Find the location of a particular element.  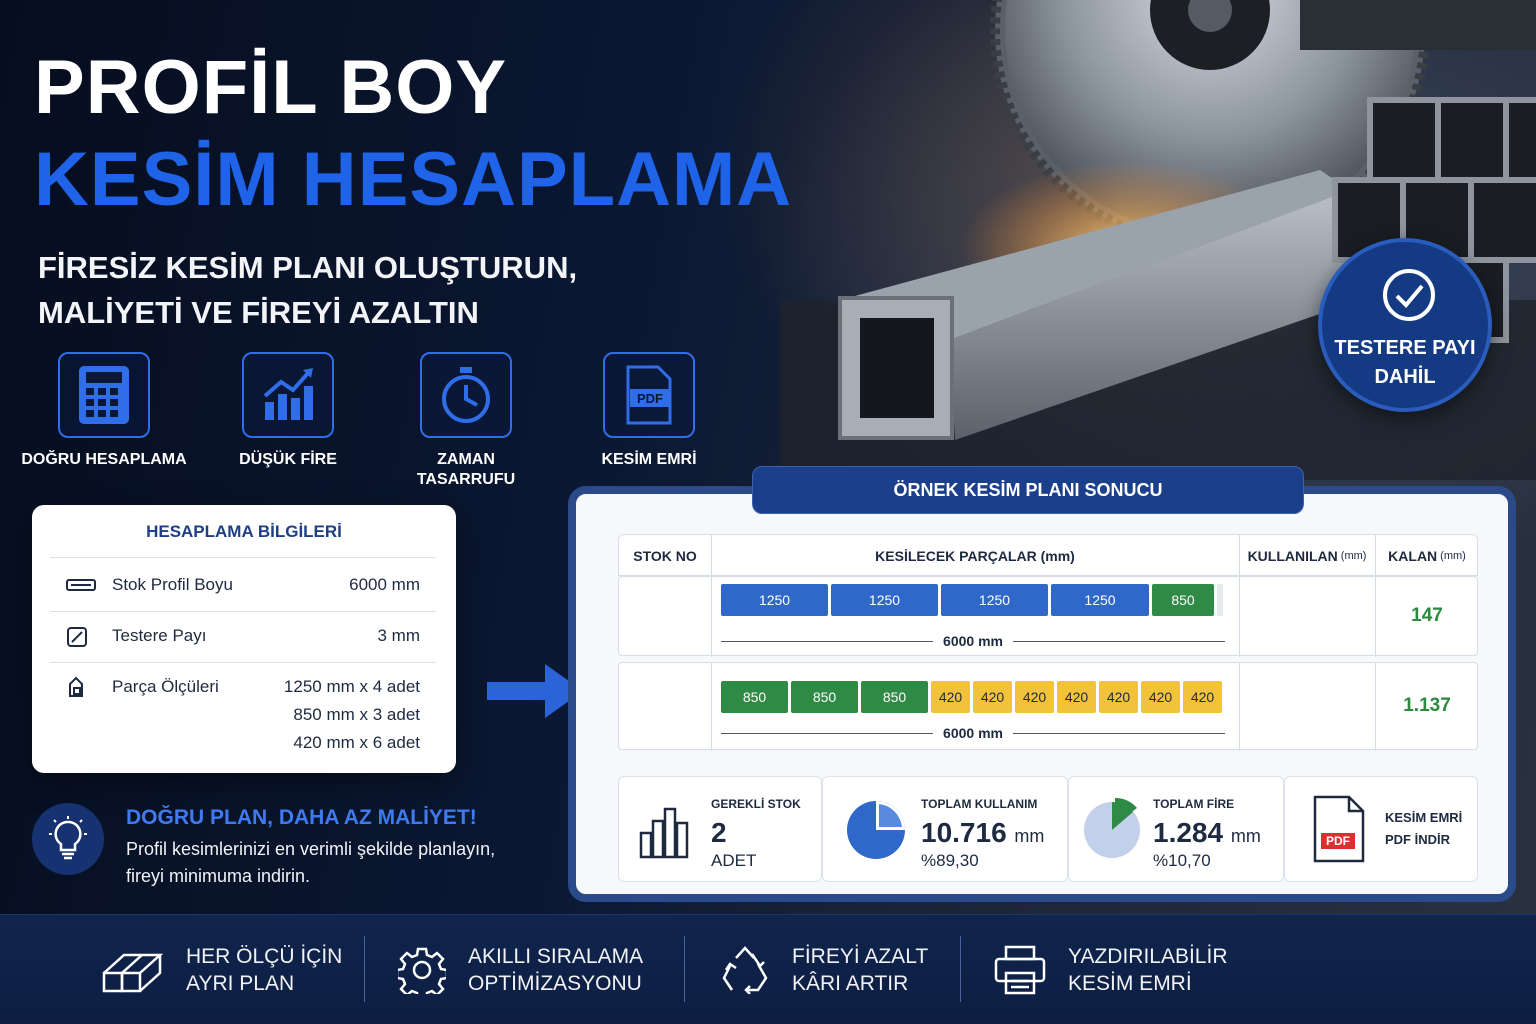

used-value: 4.863 is located at coordinates (1307, 705).